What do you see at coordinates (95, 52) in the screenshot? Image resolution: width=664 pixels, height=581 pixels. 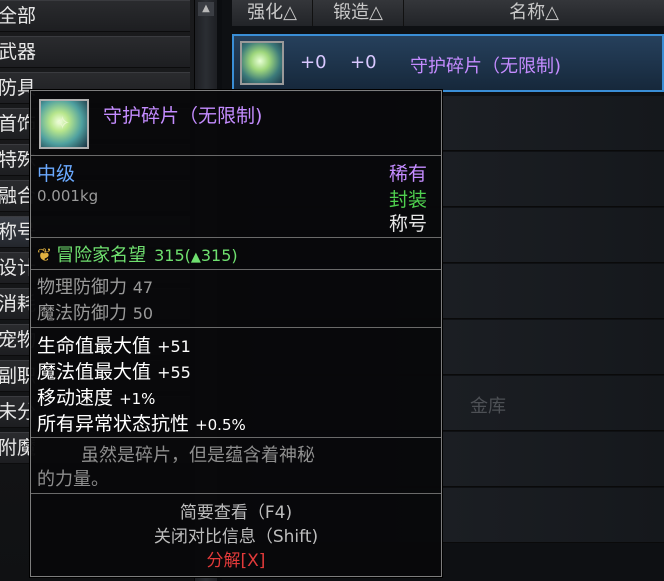 I see `category-weapon: 武器` at bounding box center [95, 52].